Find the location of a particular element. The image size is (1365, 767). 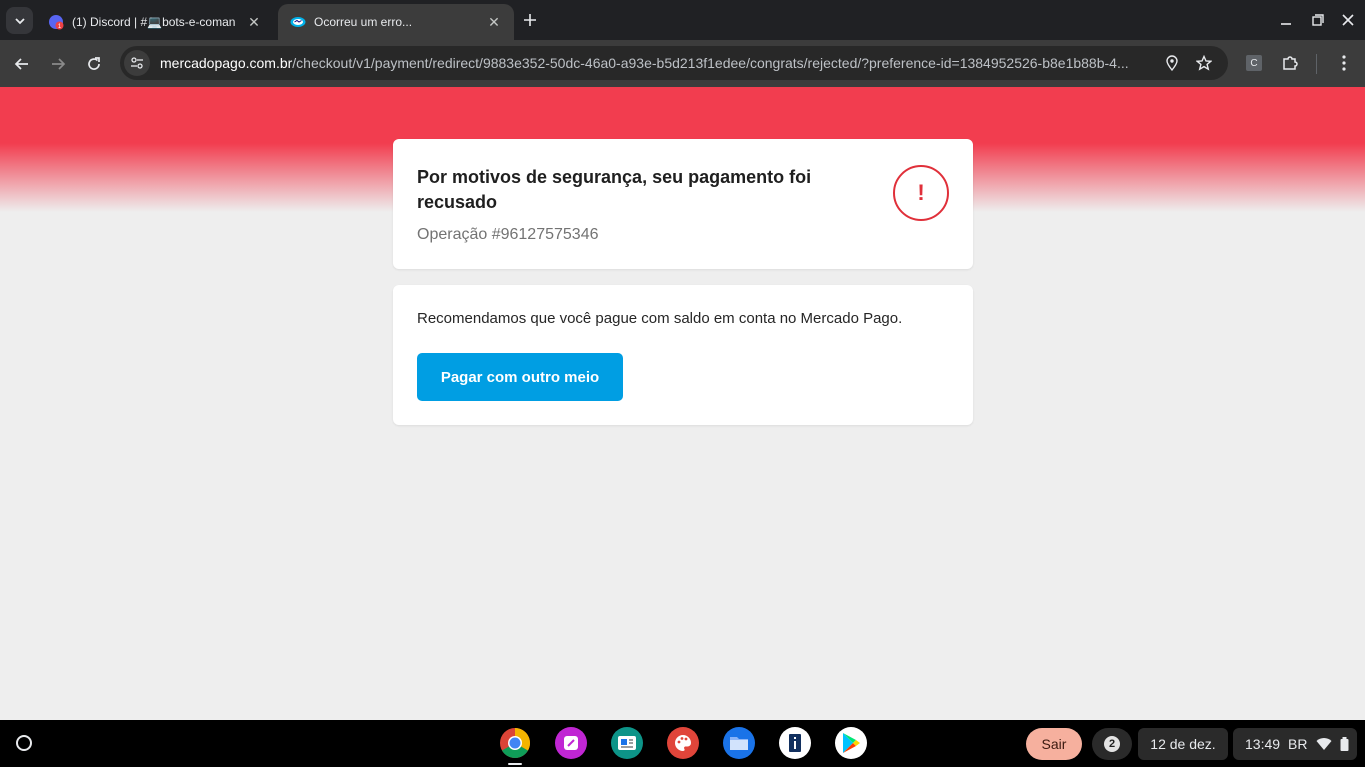

battery-icon is located at coordinates (1344, 744).